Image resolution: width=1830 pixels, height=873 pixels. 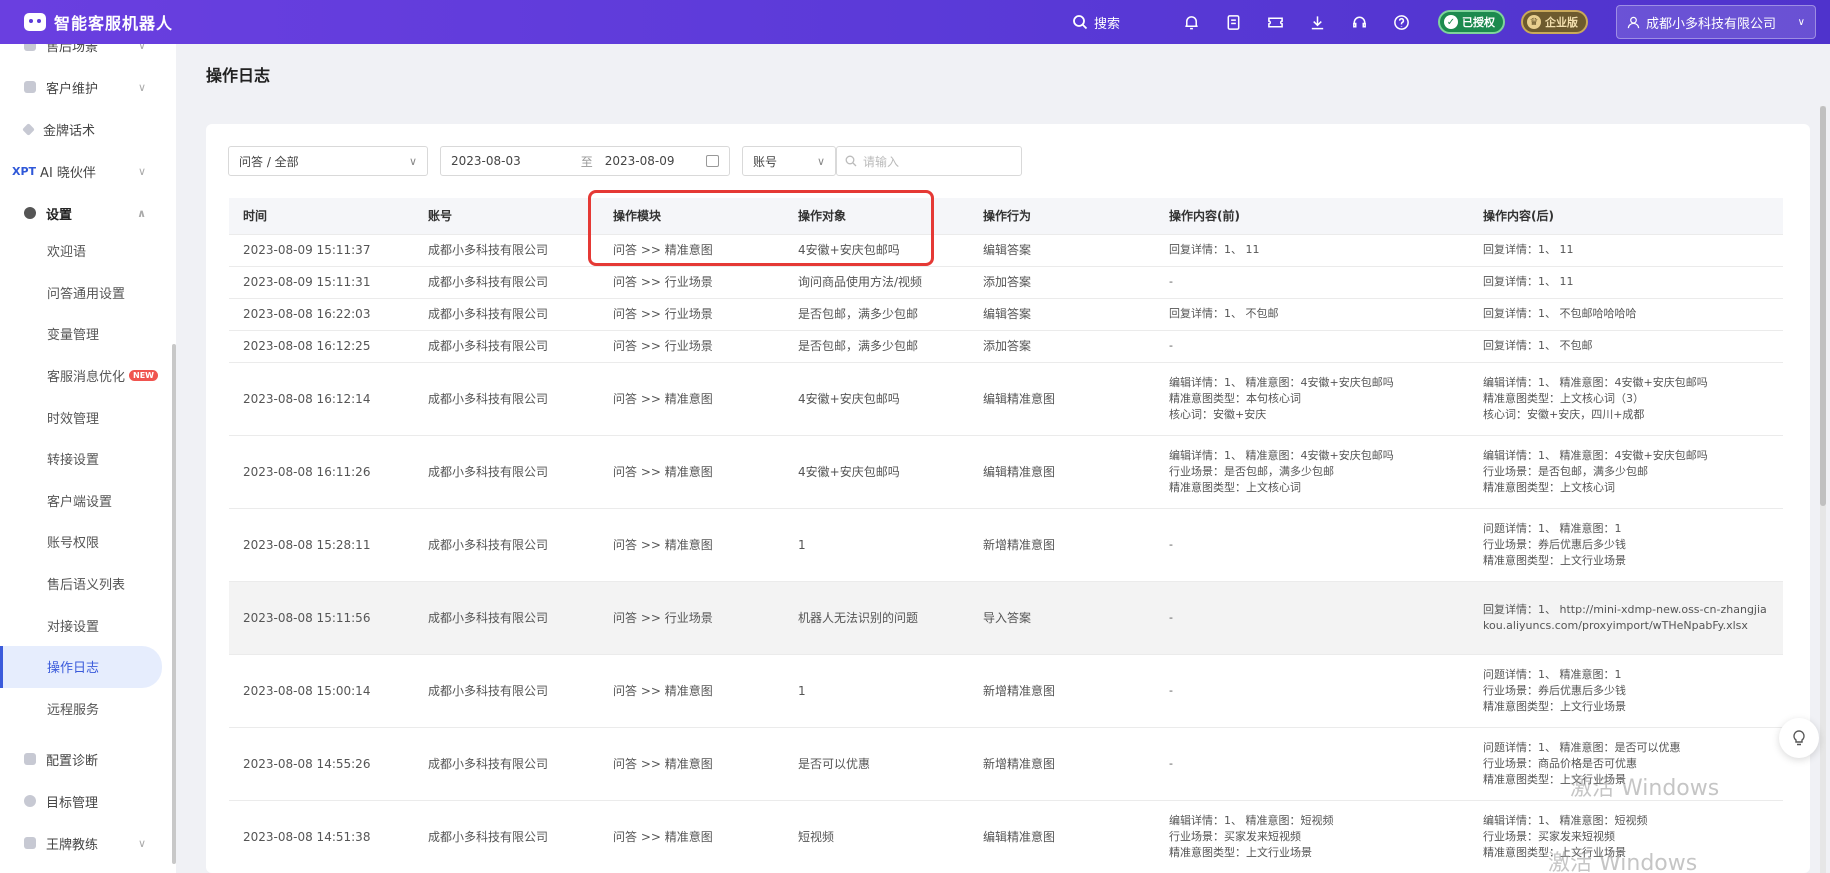 What do you see at coordinates (88, 55) in the screenshot?
I see `sidebar-item-after-sales: 售后场景 ∨` at bounding box center [88, 55].